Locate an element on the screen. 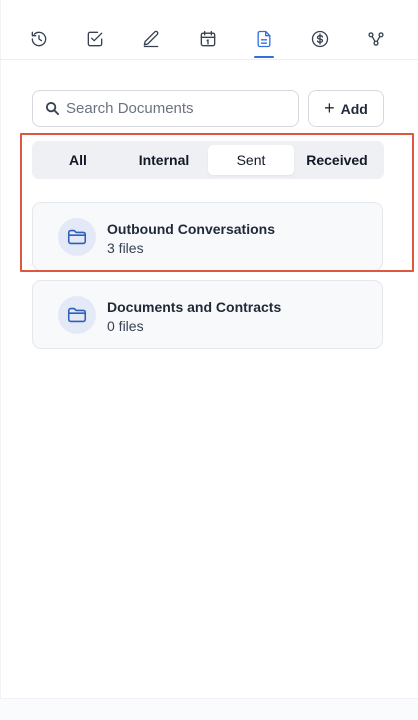 The width and height of the screenshot is (418, 720). tab-internal: Internal is located at coordinates (164, 160).